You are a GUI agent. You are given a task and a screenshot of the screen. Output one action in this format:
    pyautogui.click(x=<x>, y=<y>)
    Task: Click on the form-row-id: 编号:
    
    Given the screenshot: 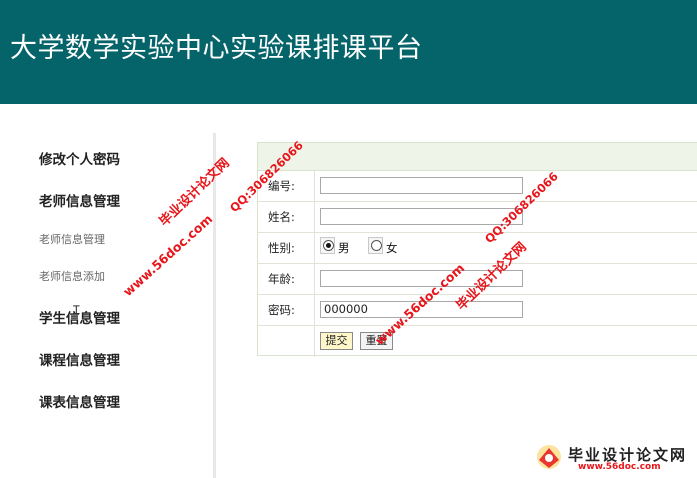 What is the action you would take?
    pyautogui.click(x=477, y=186)
    